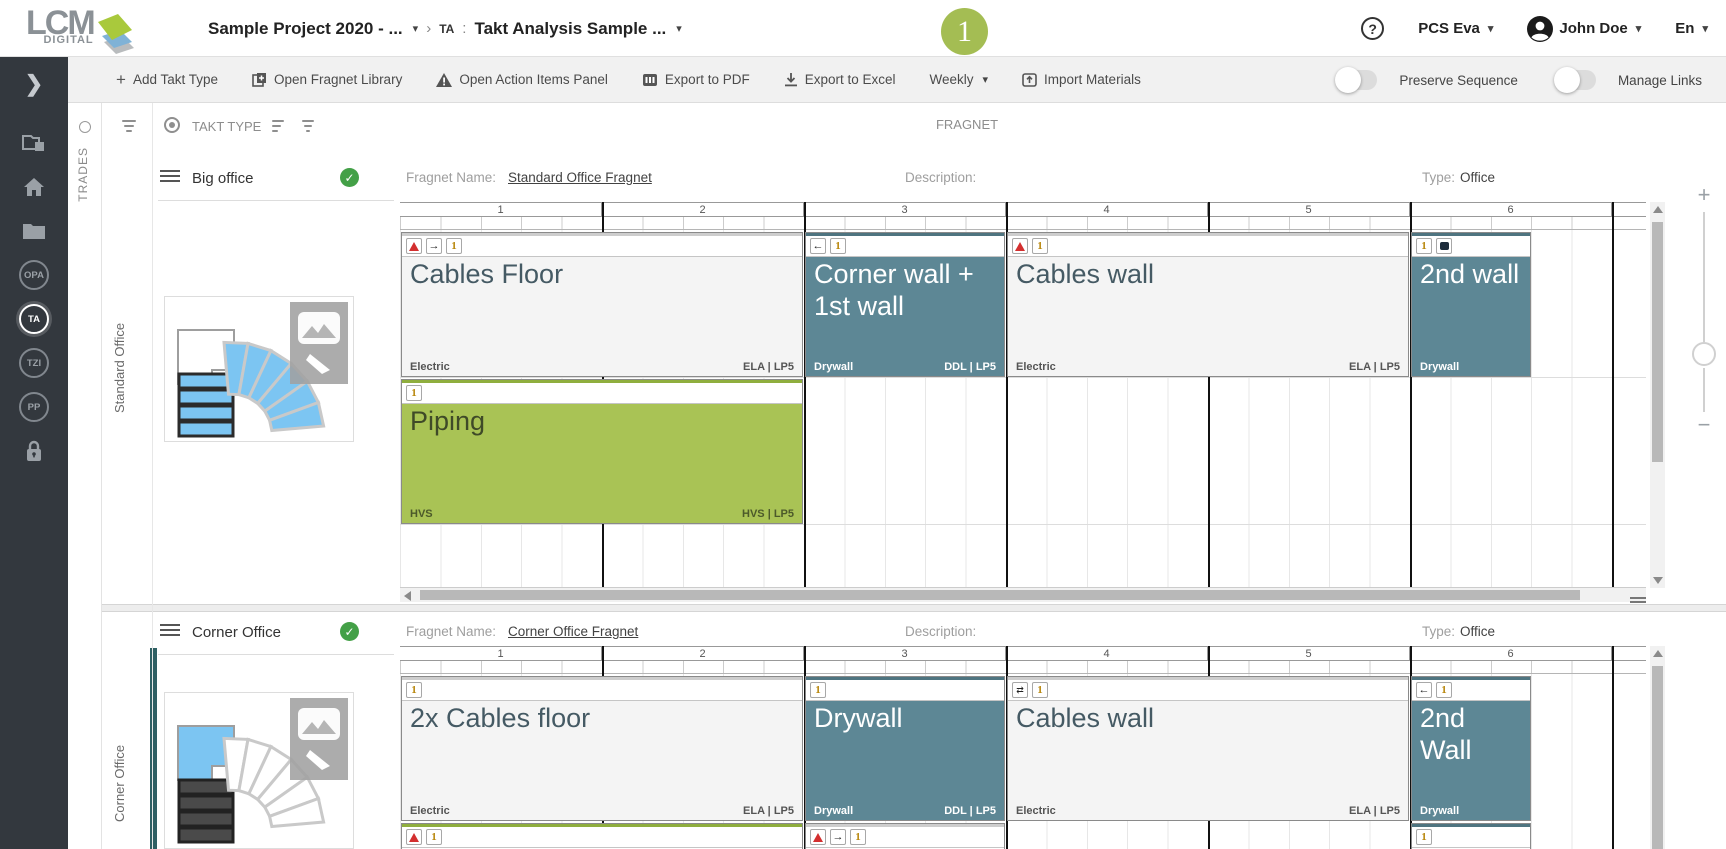 The image size is (1726, 849). I want to click on open-action-items-button: Open Action Items Panel, so click(522, 79).